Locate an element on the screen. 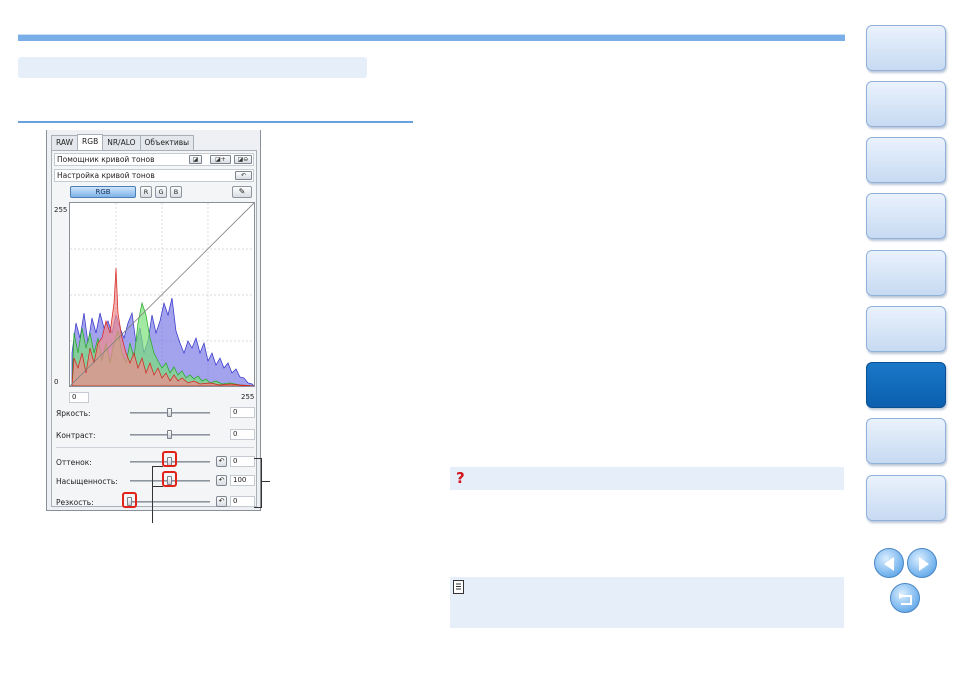 This screenshot has width=954, height=674. tone-curve-assist-row: Помощник кривой тонов ◪ ◪+ ◪⊖ is located at coordinates (154, 159).